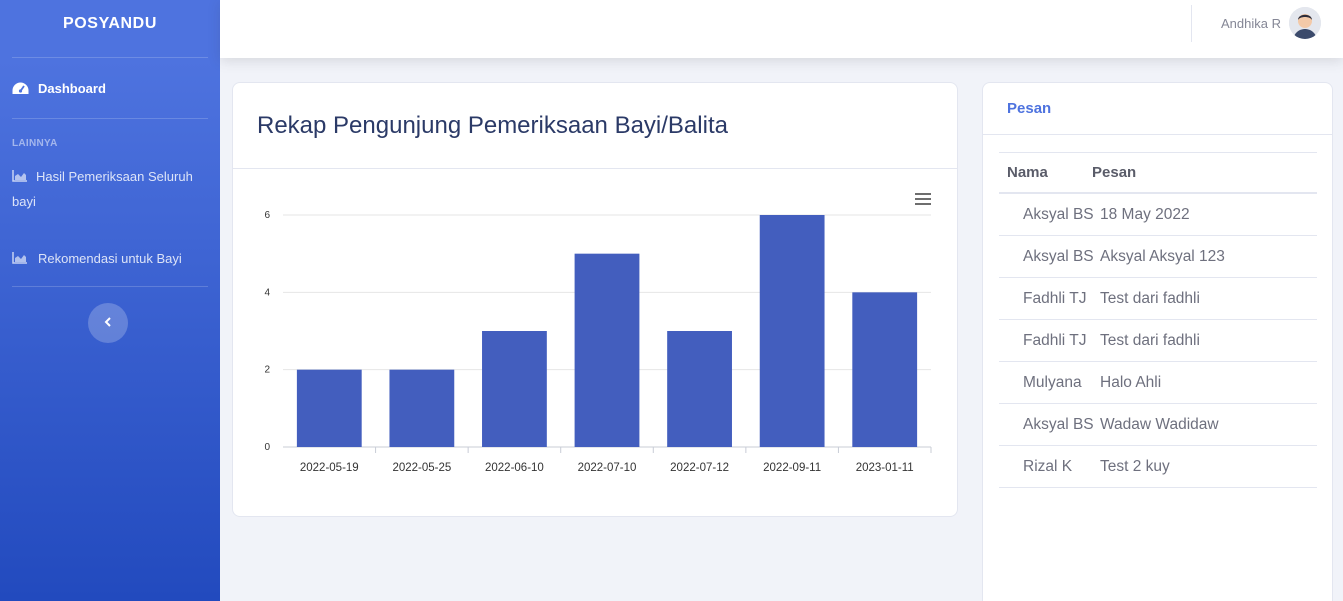 The height and width of the screenshot is (601, 1343). Describe the element at coordinates (421, 468) in the screenshot. I see `x-tick-label: 2022-05-25` at that location.